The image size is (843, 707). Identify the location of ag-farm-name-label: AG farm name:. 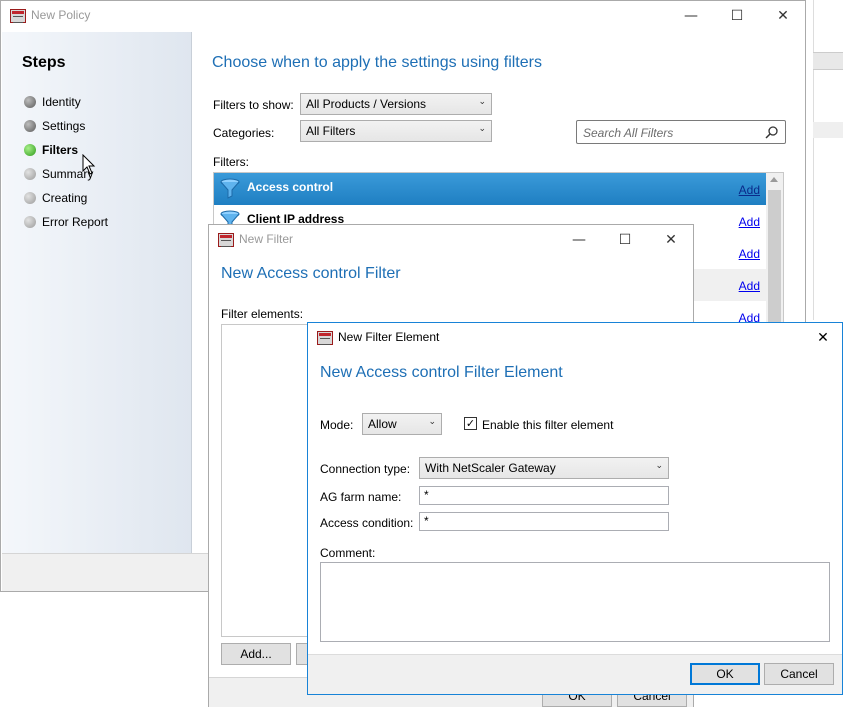
(361, 497).